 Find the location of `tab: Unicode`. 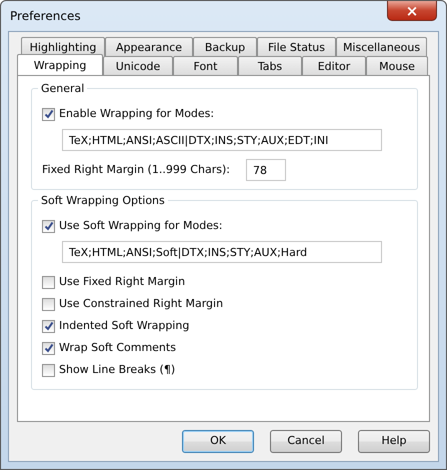

tab: Unicode is located at coordinates (138, 65).